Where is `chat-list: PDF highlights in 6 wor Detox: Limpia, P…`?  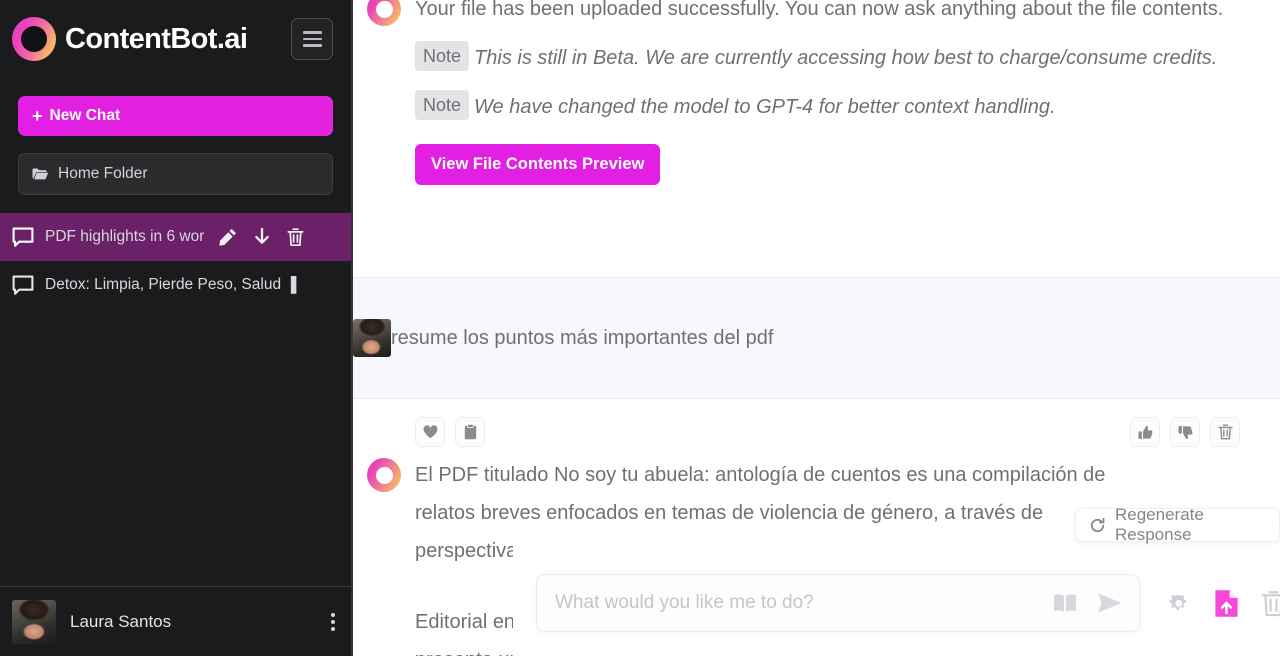 chat-list: PDF highlights in 6 wor Detox: Limpia, P… is located at coordinates (175, 261).